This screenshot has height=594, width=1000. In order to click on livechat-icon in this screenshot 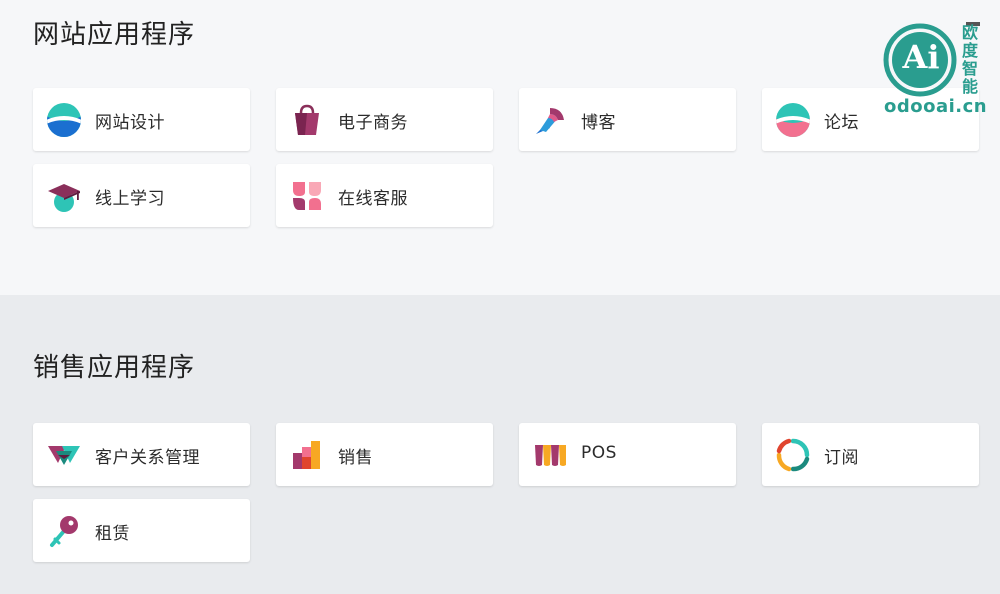, I will do `click(307, 196)`.